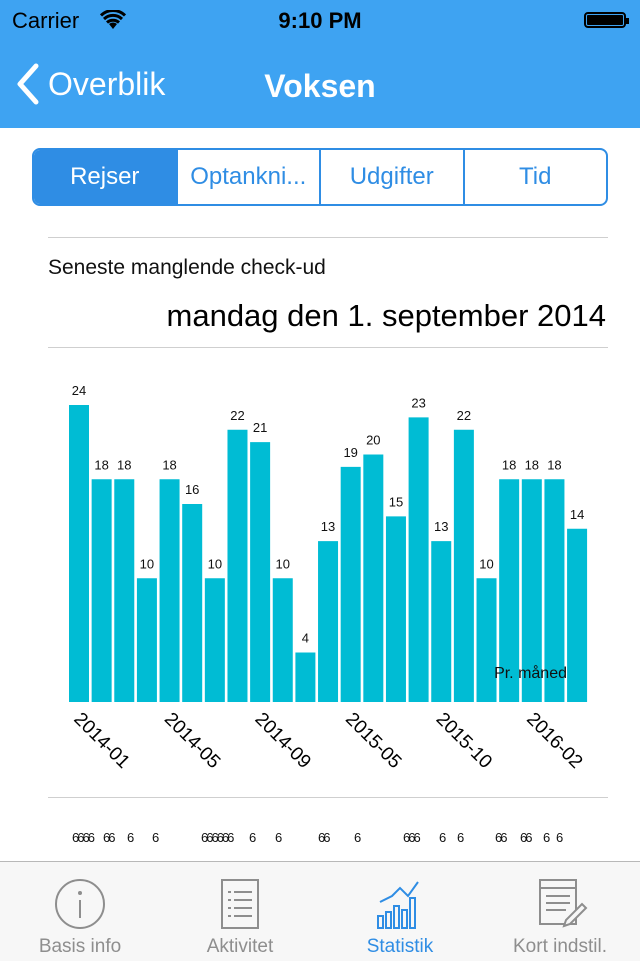 This screenshot has width=640, height=961. Describe the element at coordinates (560, 946) in the screenshot. I see `tab-label: Kort indstil.` at that location.